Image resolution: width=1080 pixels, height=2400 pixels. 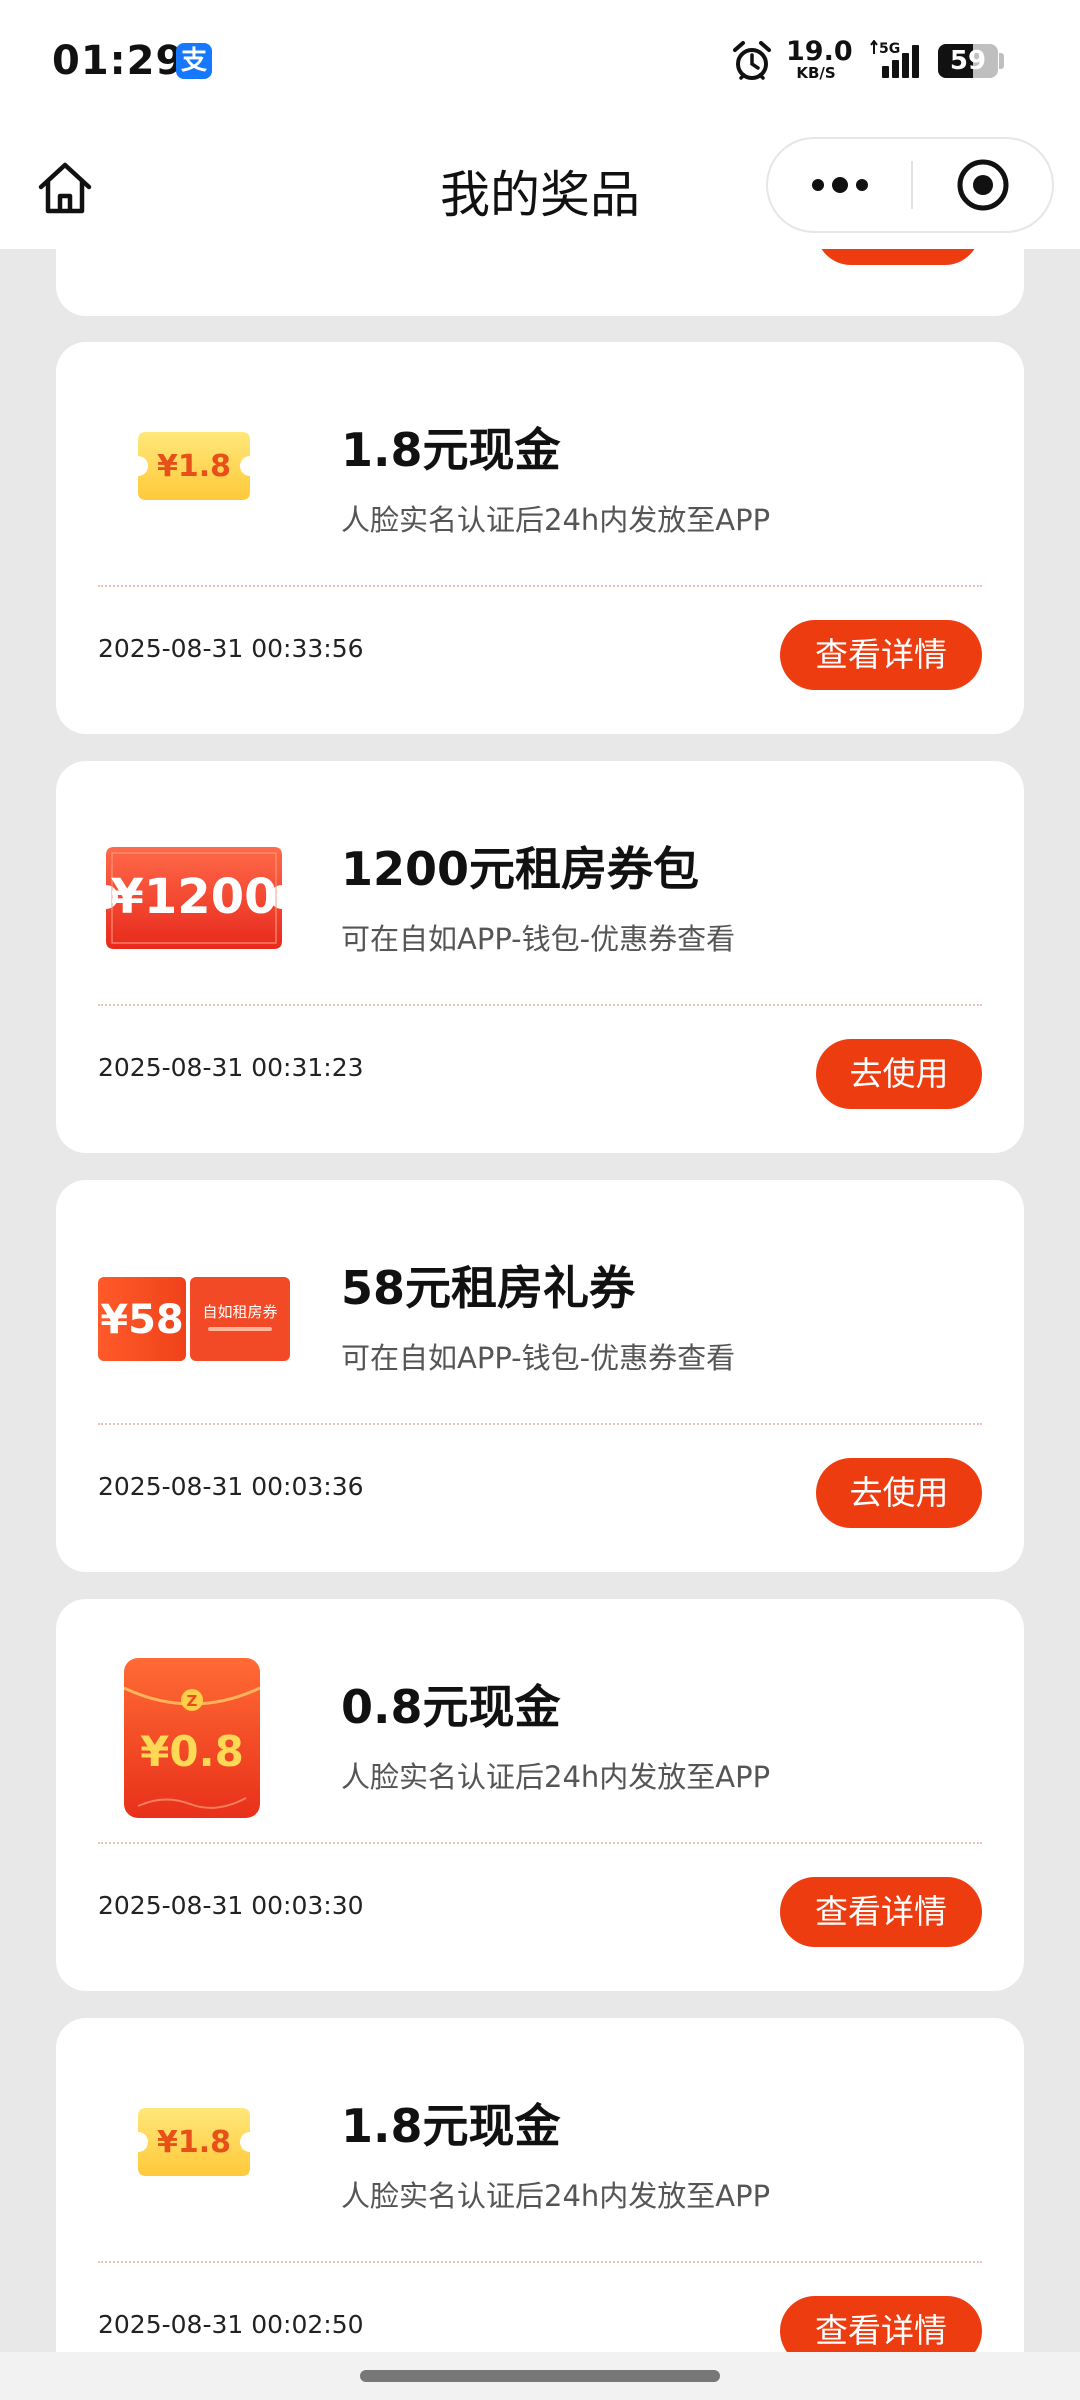 I want to click on more-button, so click(x=839, y=185).